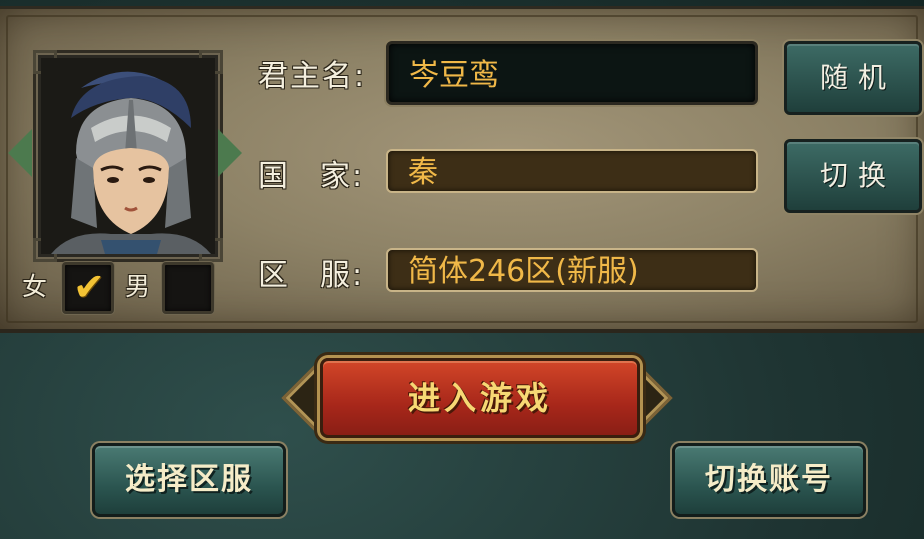 This screenshot has width=924, height=539. What do you see at coordinates (188, 288) in the screenshot?
I see `male-checkbox` at bounding box center [188, 288].